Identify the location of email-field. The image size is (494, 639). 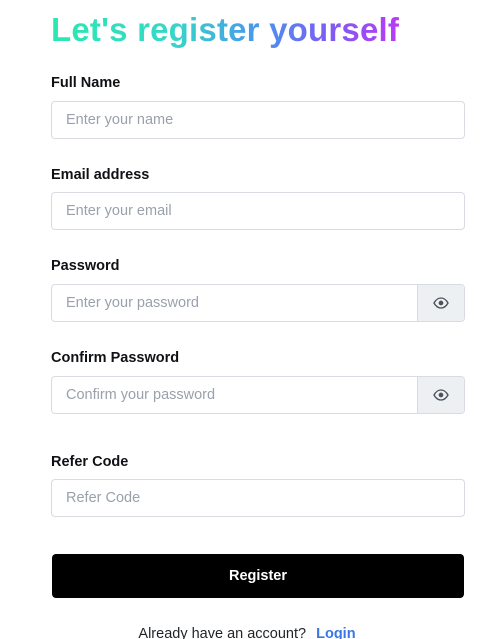
(258, 211).